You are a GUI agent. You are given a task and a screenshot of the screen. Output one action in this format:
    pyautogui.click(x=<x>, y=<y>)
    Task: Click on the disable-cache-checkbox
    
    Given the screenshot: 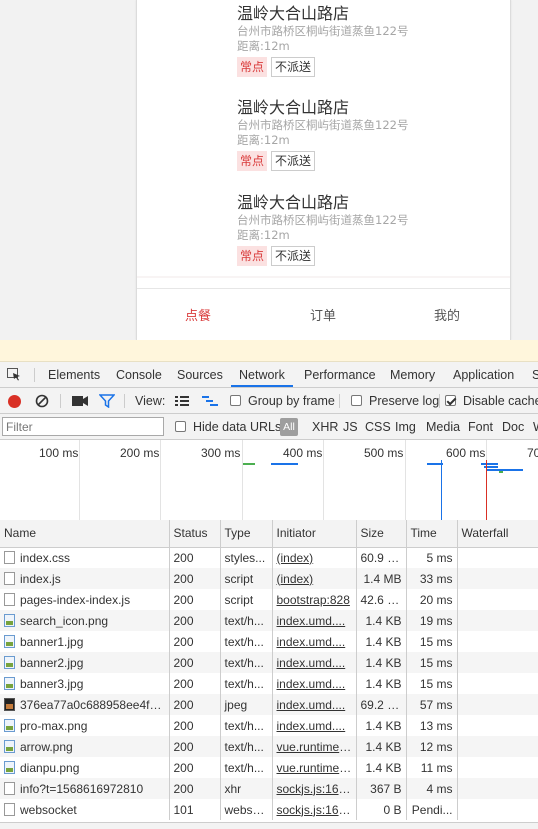 What is the action you would take?
    pyautogui.click(x=450, y=400)
    